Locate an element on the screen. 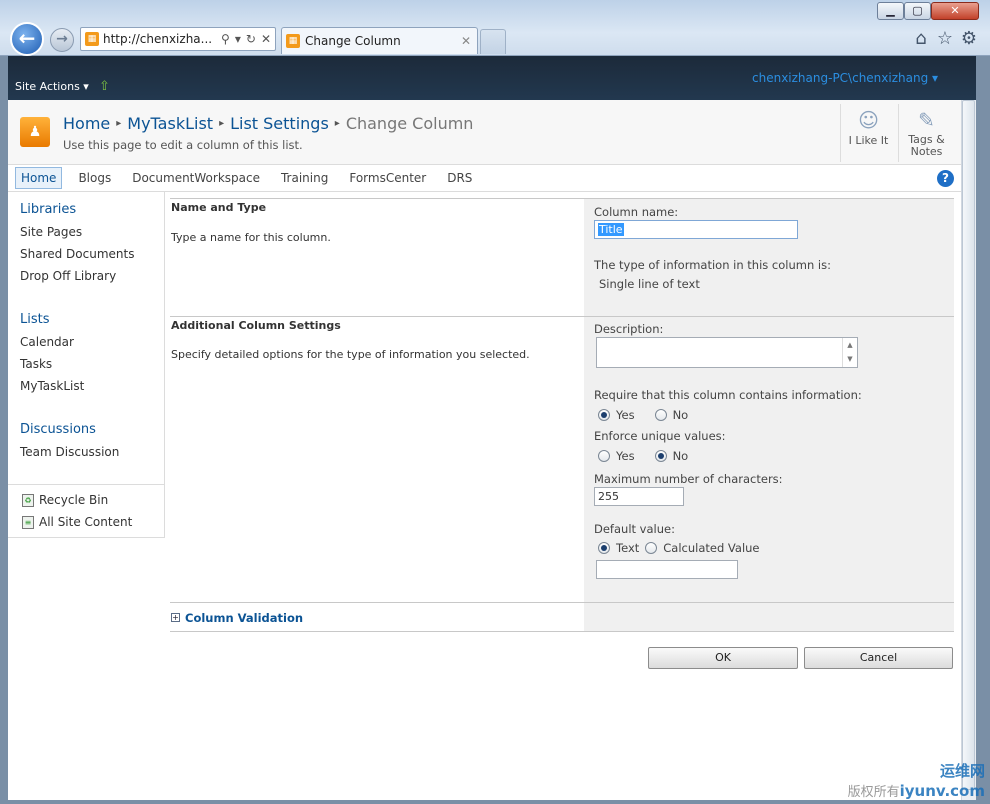  ql-discussions-heading: Discussions is located at coordinates (58, 429).